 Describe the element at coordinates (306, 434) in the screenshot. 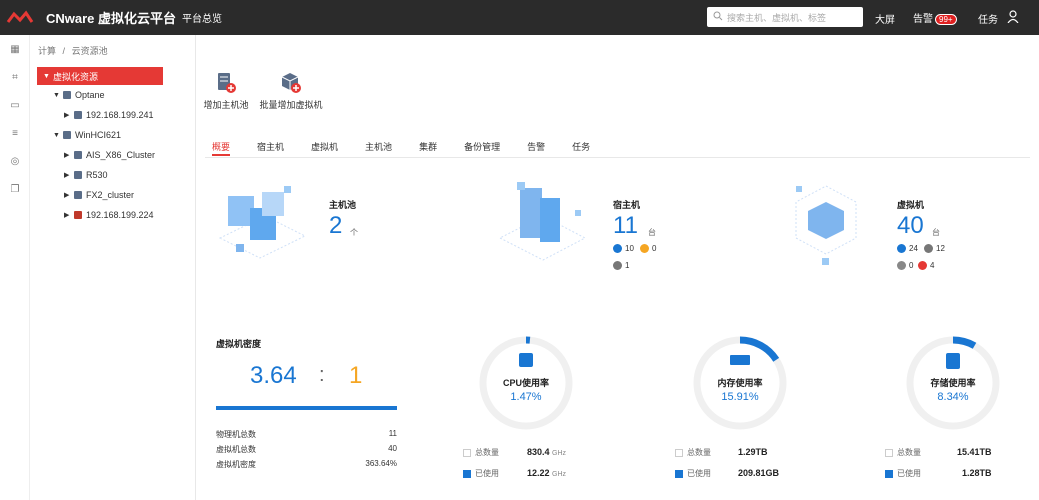

I see `density-row: 物理机总数 11` at that location.